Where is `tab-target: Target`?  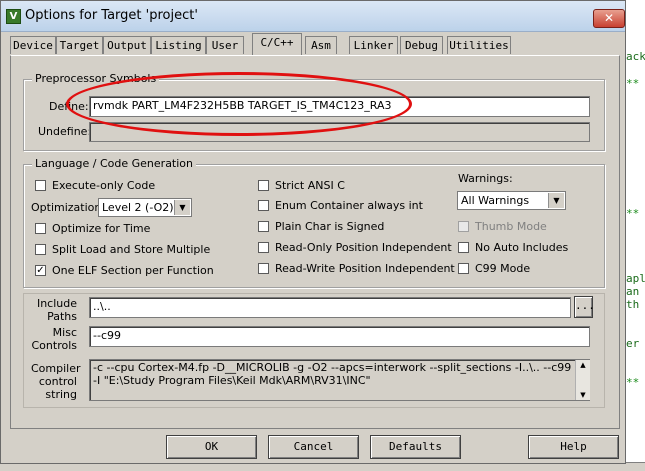 tab-target: Target is located at coordinates (79, 45).